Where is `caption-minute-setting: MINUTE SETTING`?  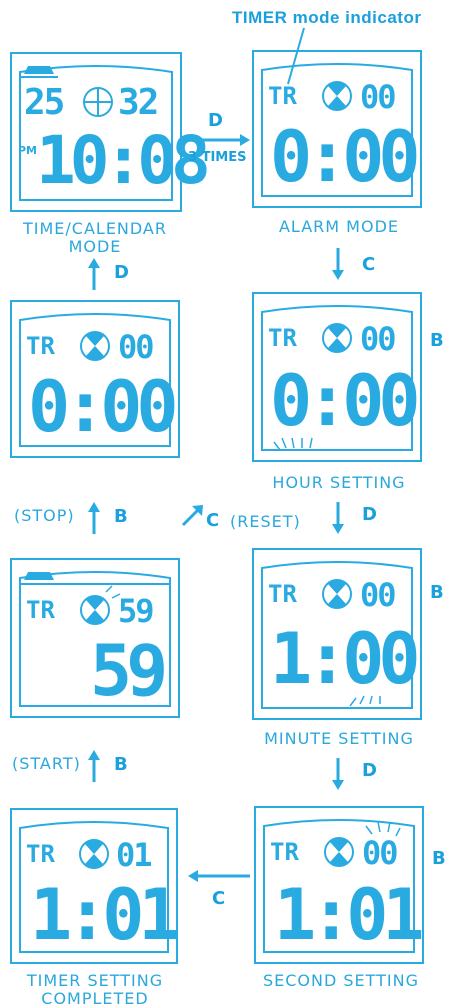
caption-minute-setting: MINUTE SETTING is located at coordinates (339, 738).